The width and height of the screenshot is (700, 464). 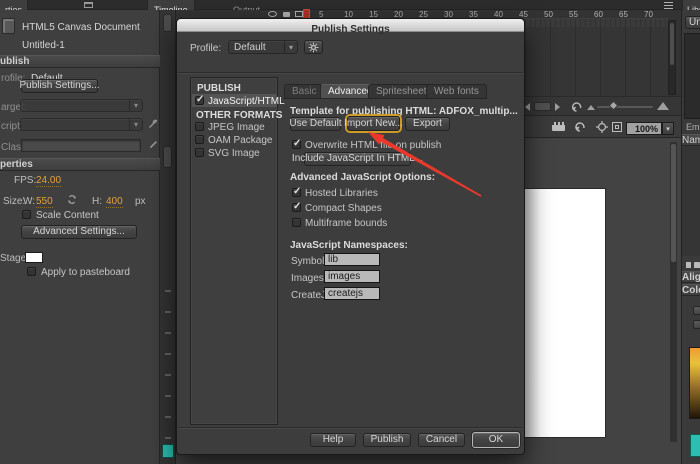 I want to click on chevron-down-icon, so click(x=290, y=47).